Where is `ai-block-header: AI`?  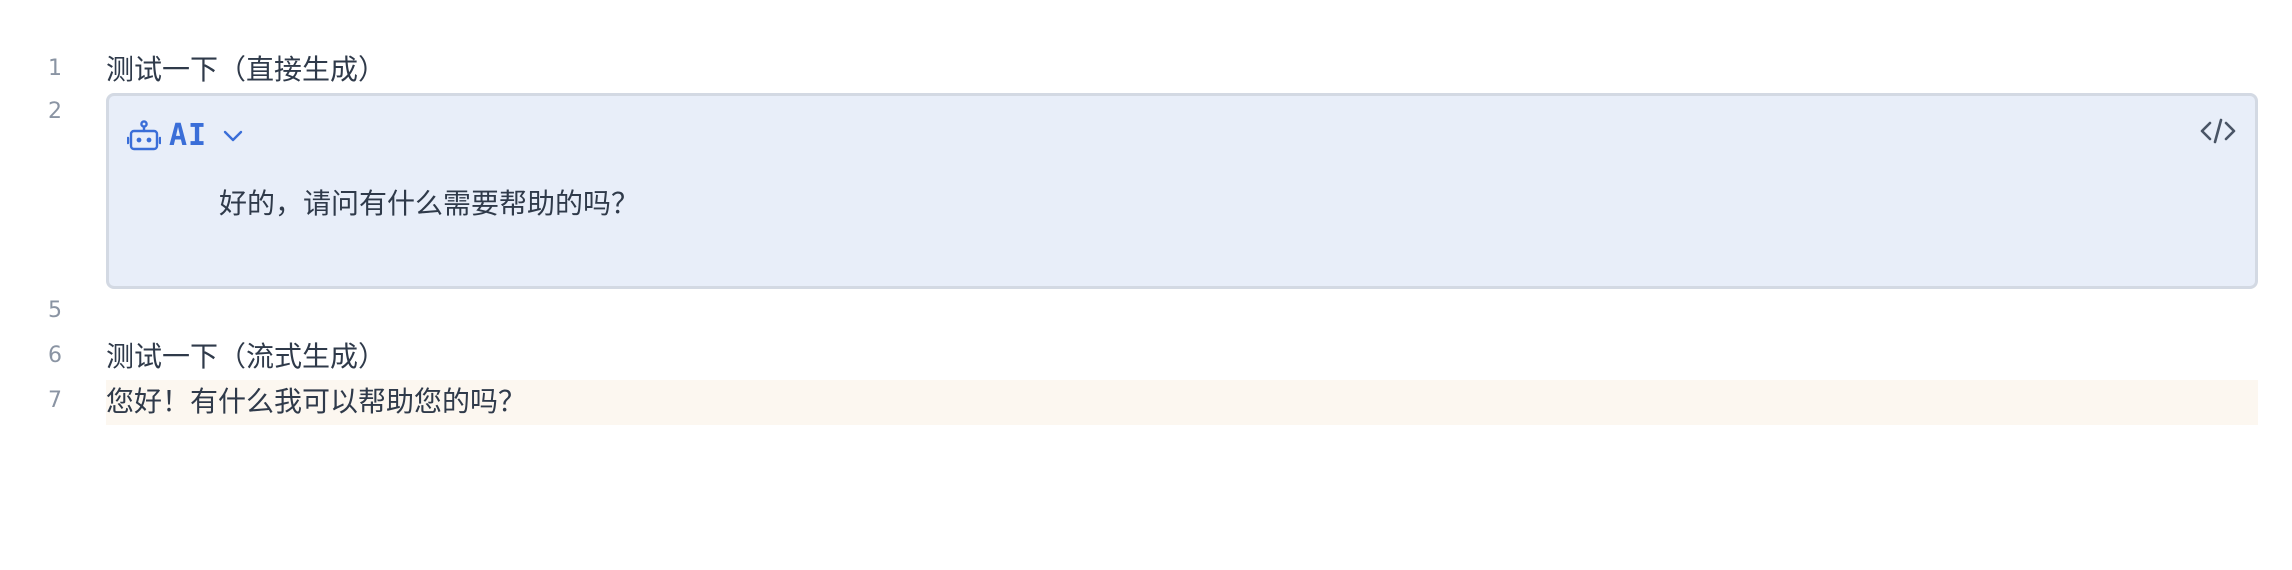
ai-block-header: AI is located at coordinates (186, 135).